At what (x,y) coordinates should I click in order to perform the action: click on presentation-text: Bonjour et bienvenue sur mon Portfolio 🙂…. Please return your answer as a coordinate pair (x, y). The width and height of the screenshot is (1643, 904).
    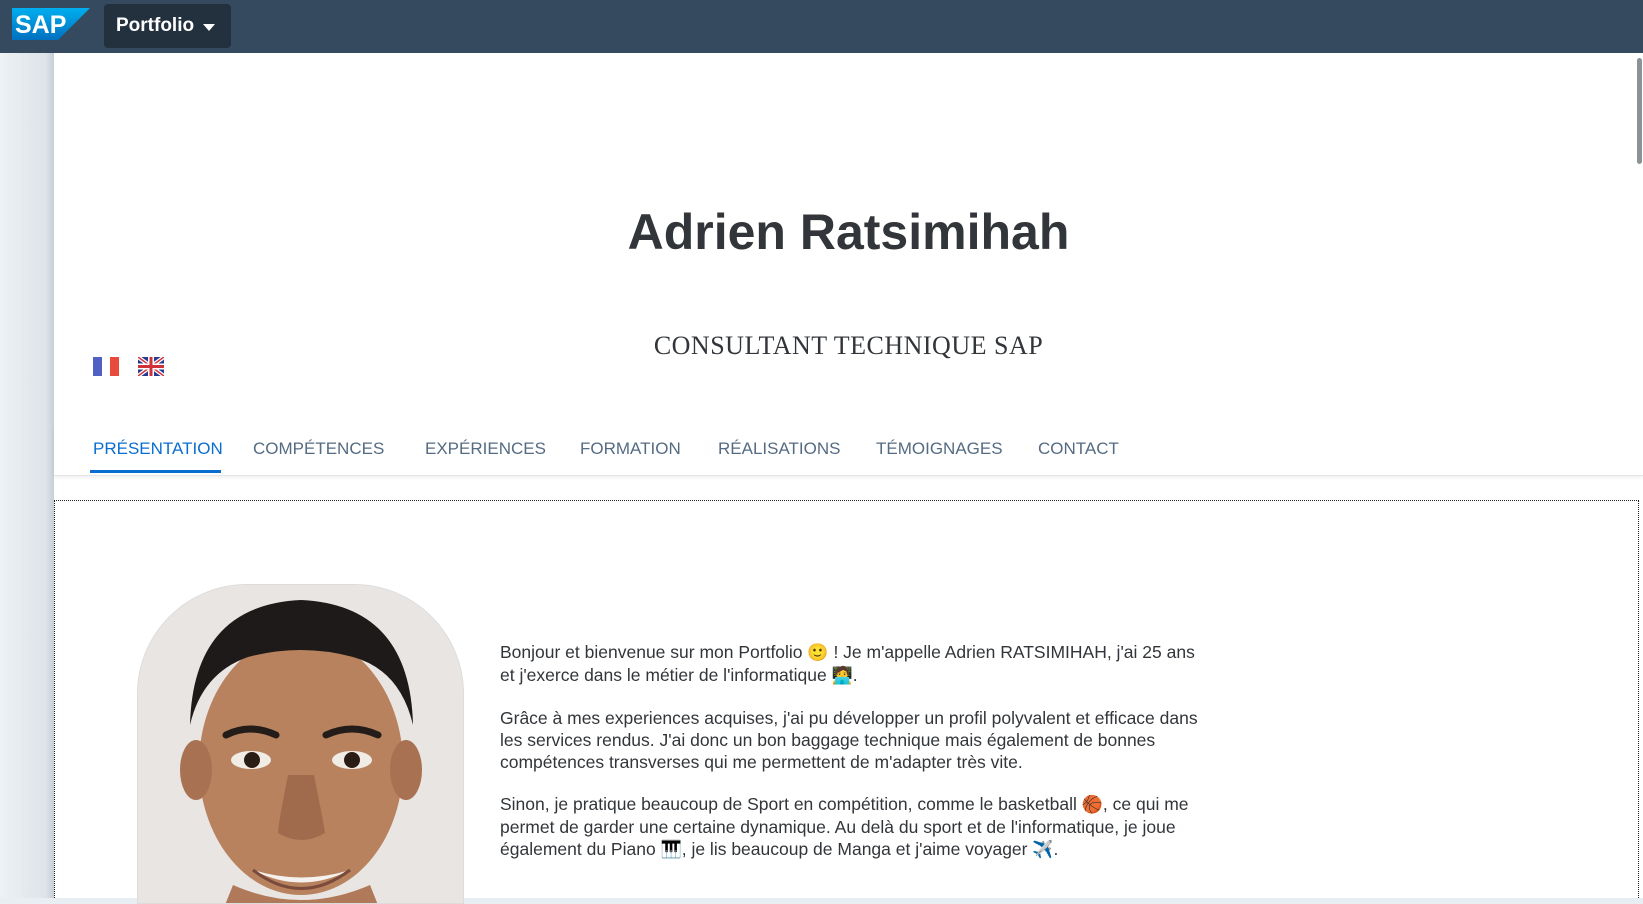
    Looking at the image, I should click on (850, 761).